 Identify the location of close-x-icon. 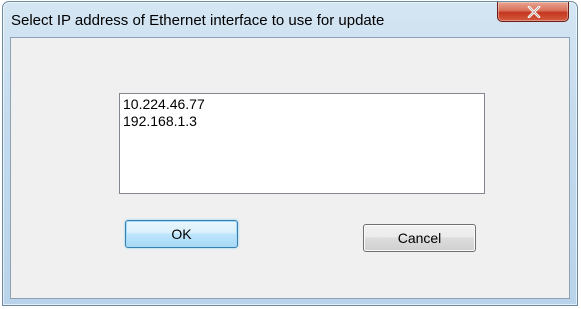
(534, 12).